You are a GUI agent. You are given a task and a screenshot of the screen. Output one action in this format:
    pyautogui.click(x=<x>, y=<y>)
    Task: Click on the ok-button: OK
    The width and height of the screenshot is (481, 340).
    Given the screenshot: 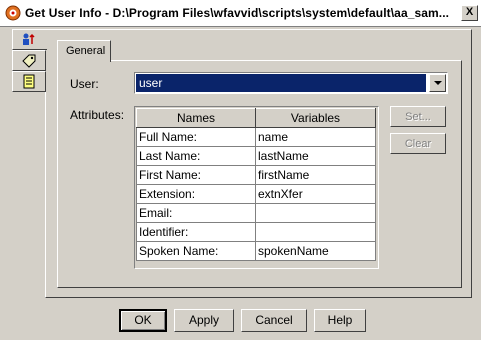 What is the action you would take?
    pyautogui.click(x=143, y=320)
    